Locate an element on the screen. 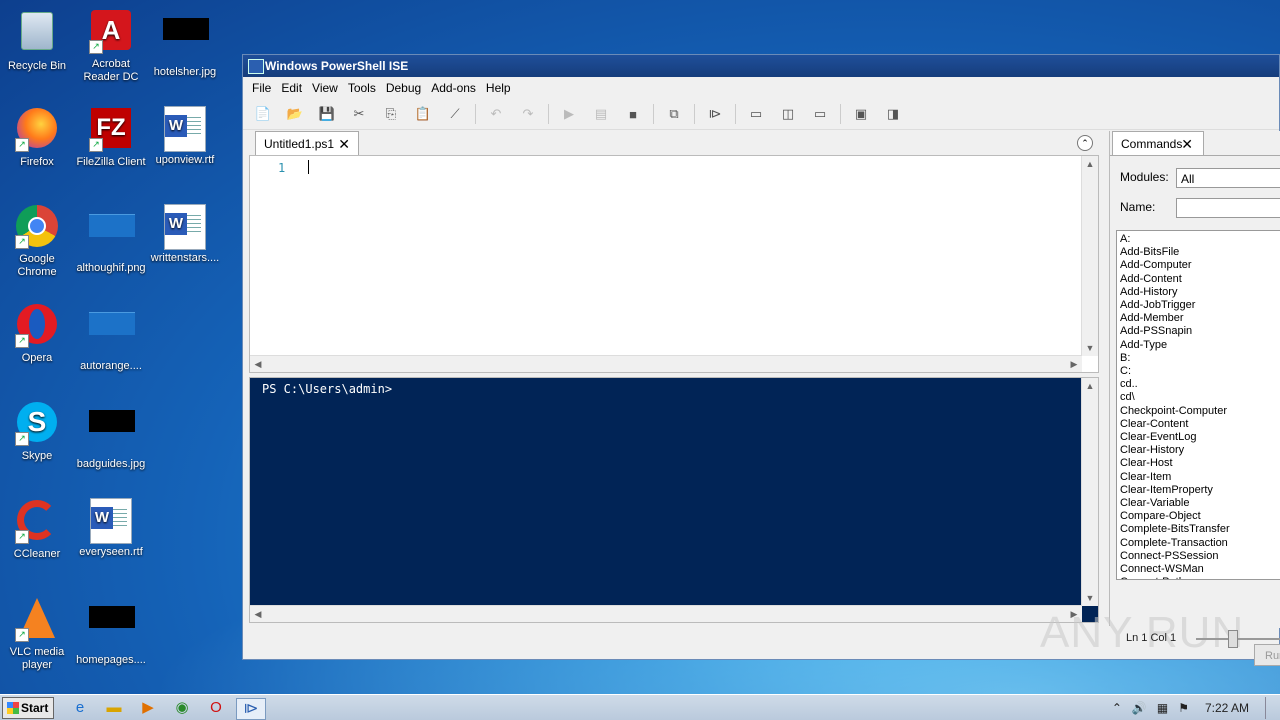 Image resolution: width=1280 pixels, height=720 pixels. command-list-item: Complete-Transaction is located at coordinates (1200, 543).